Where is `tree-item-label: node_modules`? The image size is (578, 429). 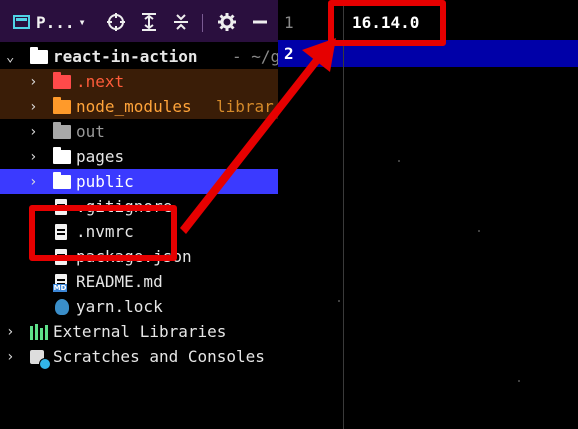 tree-item-label: node_modules is located at coordinates (134, 106).